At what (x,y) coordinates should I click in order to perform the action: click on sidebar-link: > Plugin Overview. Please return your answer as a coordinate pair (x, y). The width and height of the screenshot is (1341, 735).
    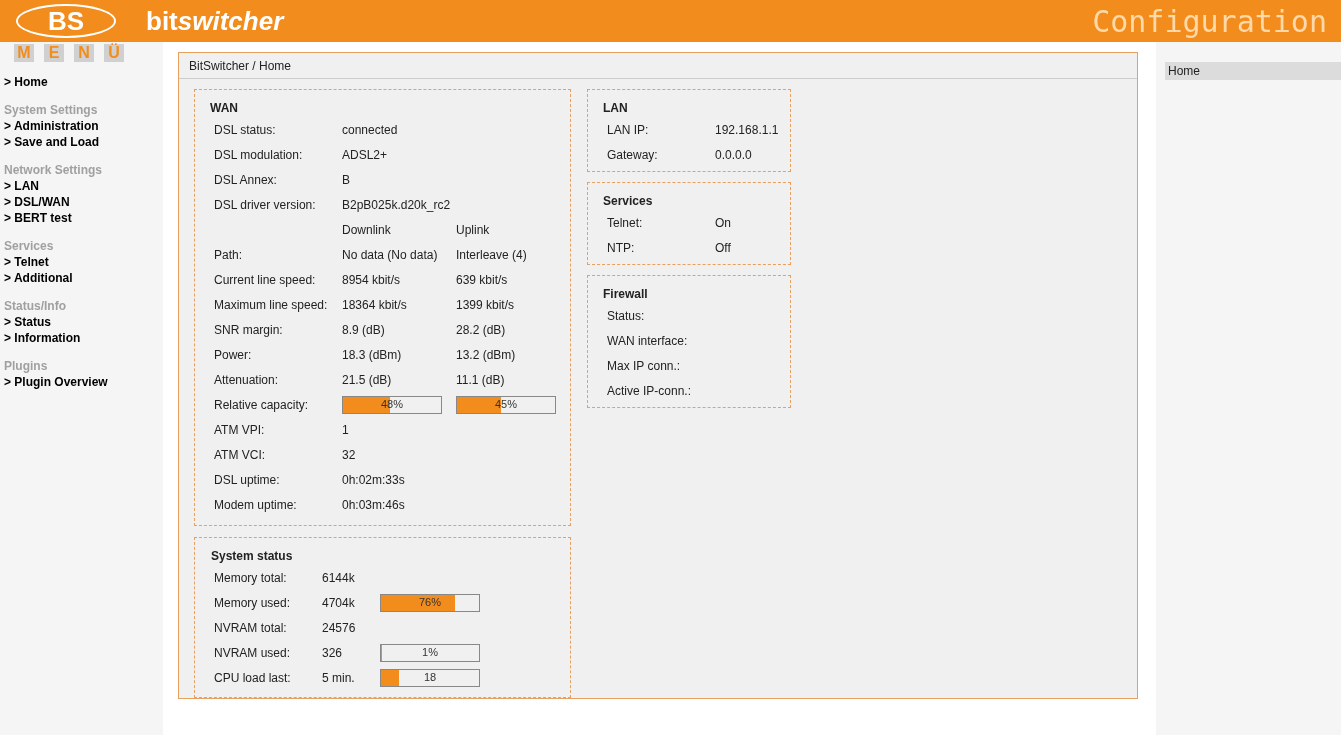
    Looking at the image, I should click on (56, 382).